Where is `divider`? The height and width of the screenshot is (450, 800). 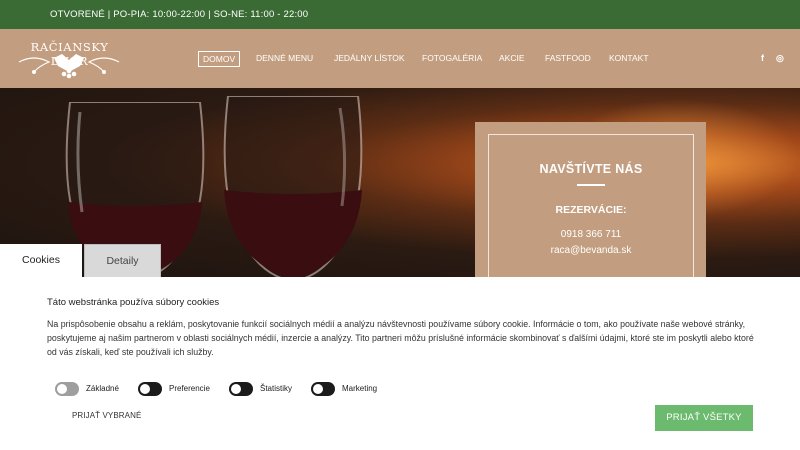
divider is located at coordinates (591, 185).